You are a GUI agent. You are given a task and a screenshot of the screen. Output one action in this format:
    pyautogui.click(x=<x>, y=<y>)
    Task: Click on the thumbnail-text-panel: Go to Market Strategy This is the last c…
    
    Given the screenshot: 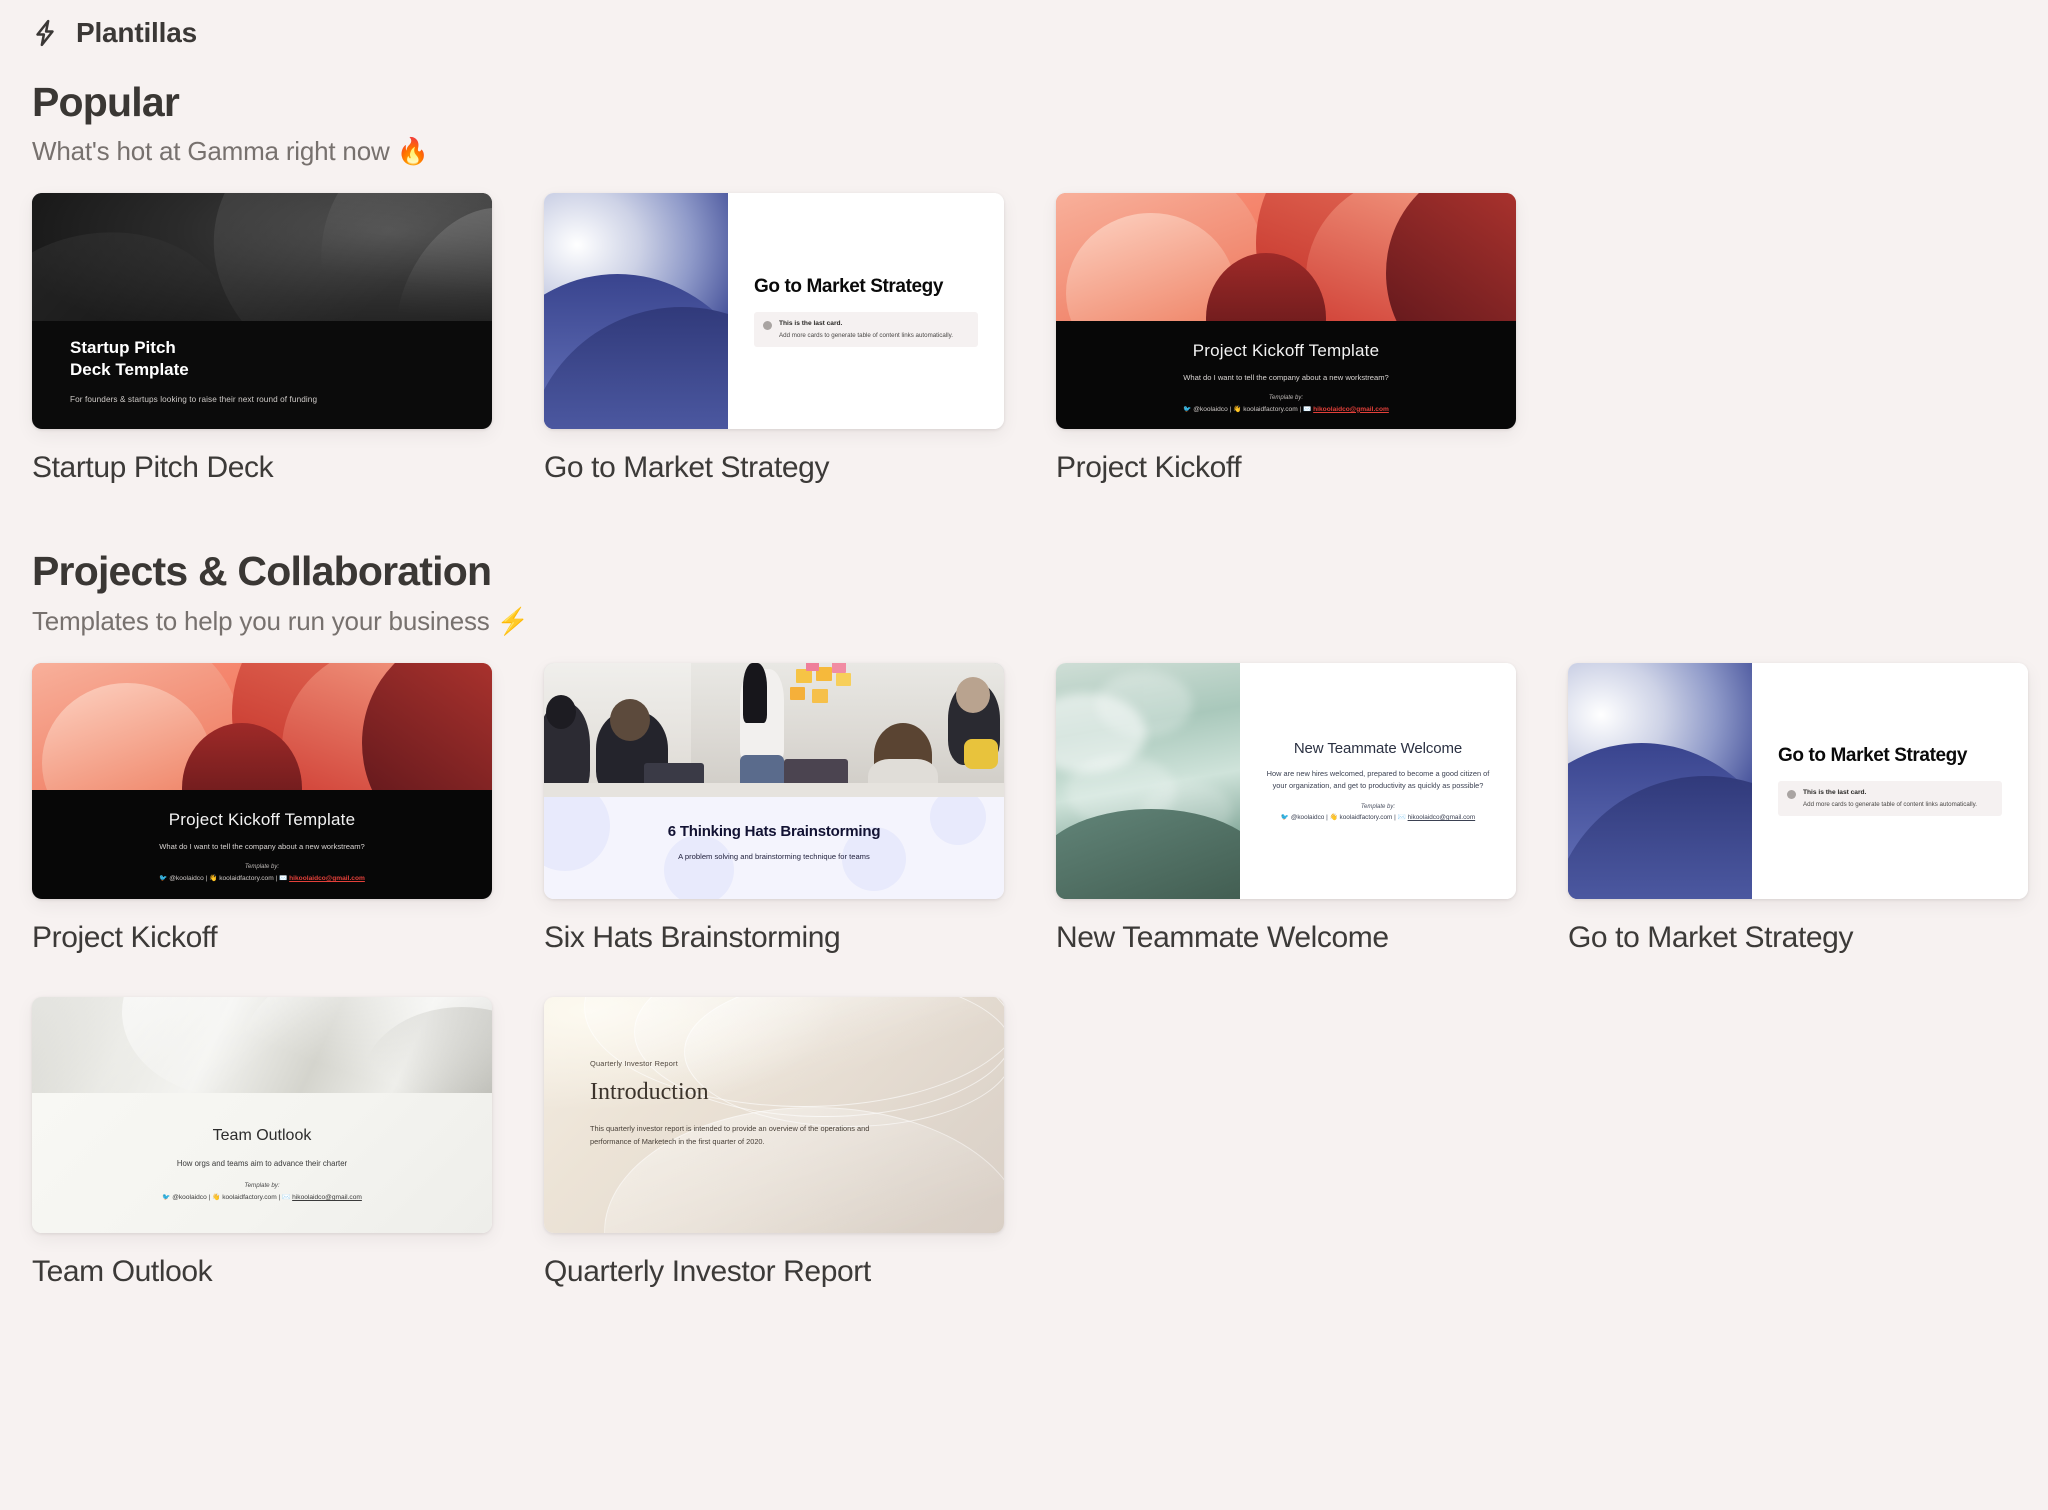 What is the action you would take?
    pyautogui.click(x=866, y=311)
    